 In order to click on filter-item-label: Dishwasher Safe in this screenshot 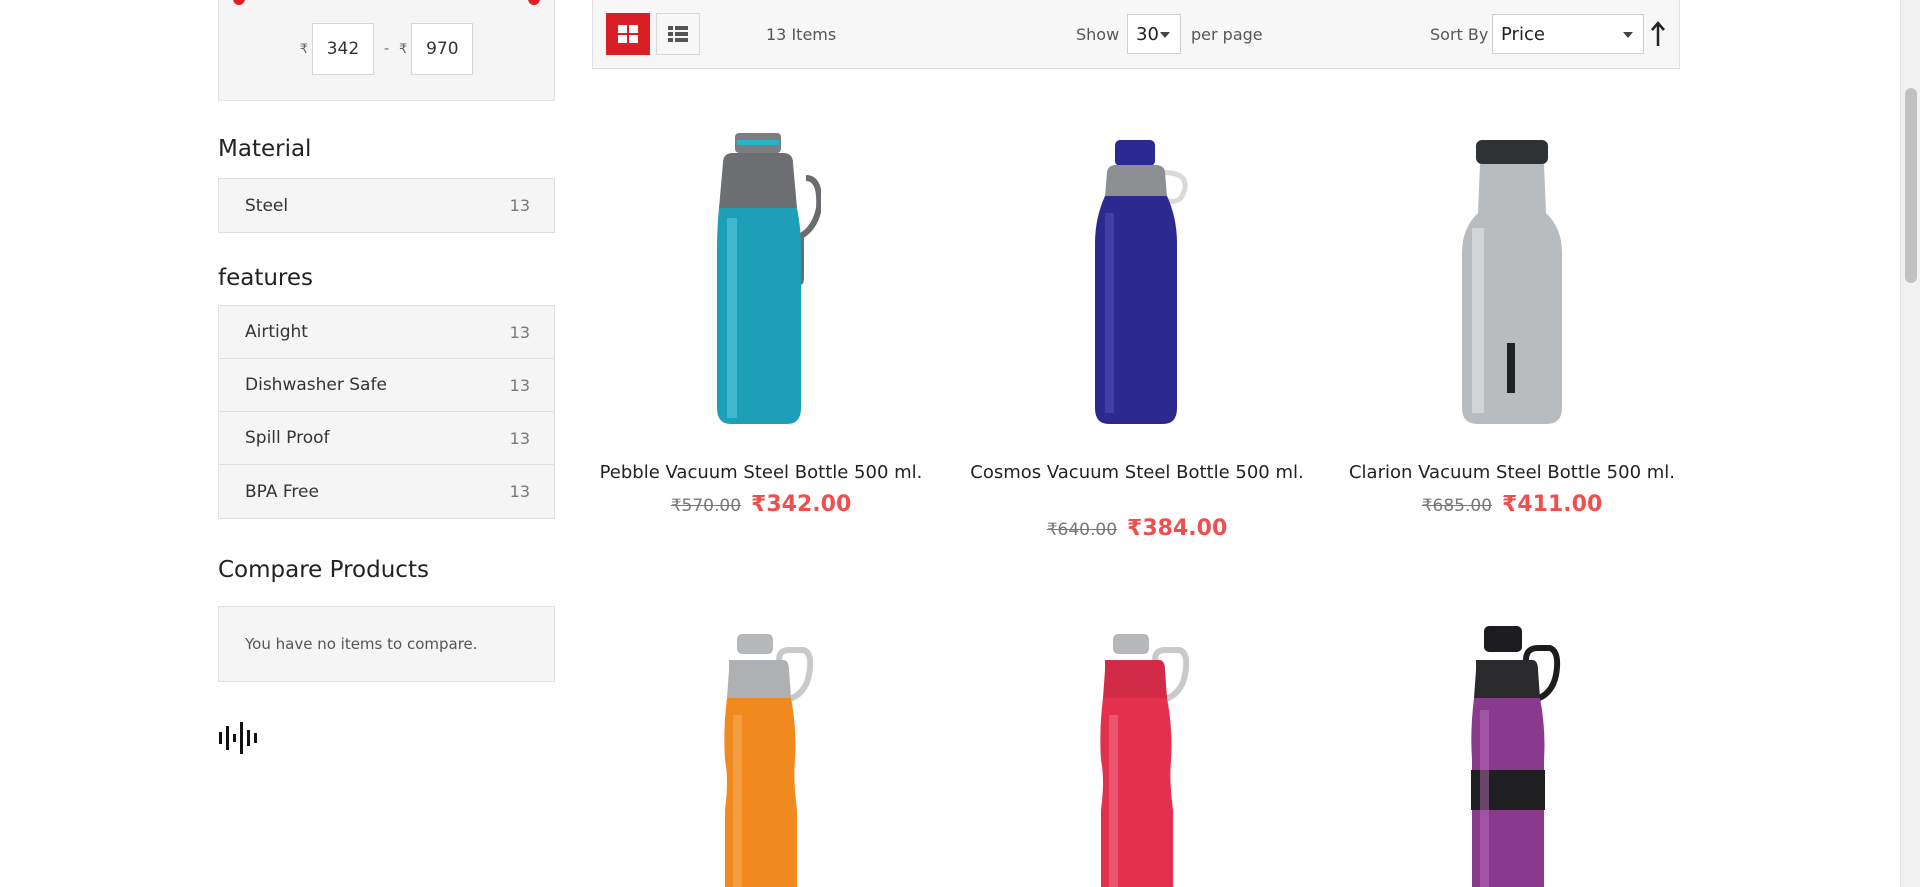, I will do `click(316, 385)`.